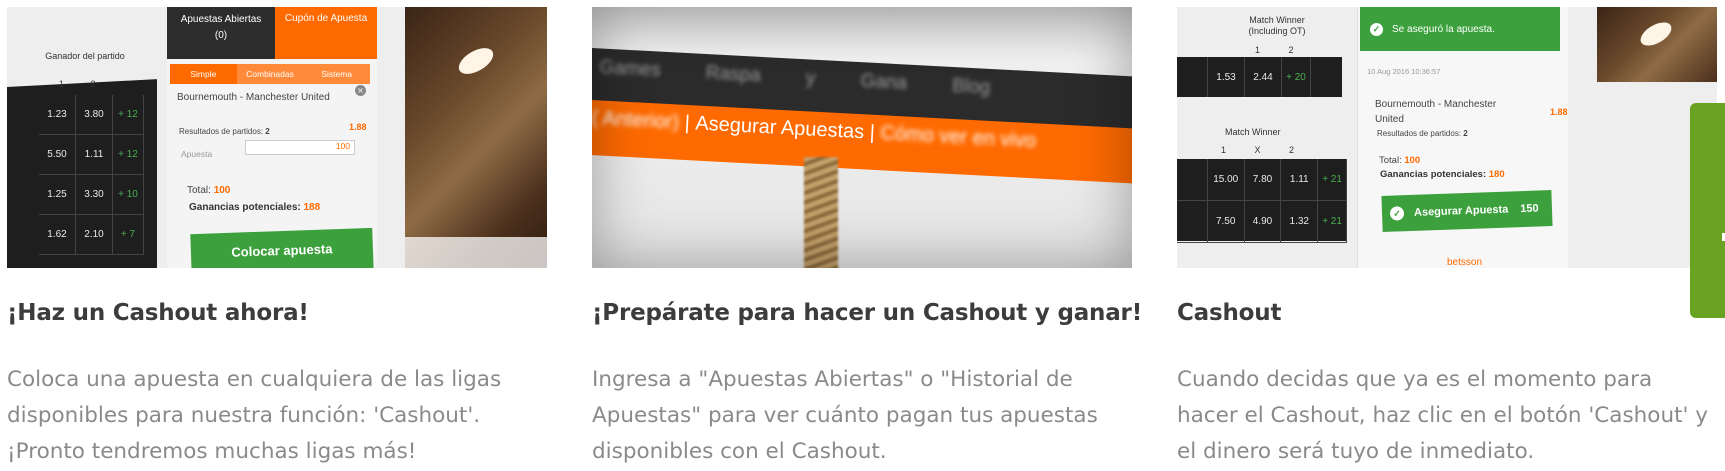  Describe the element at coordinates (221, 19) in the screenshot. I see `tab-open-bets-label: Apuestas Abiertas` at that location.